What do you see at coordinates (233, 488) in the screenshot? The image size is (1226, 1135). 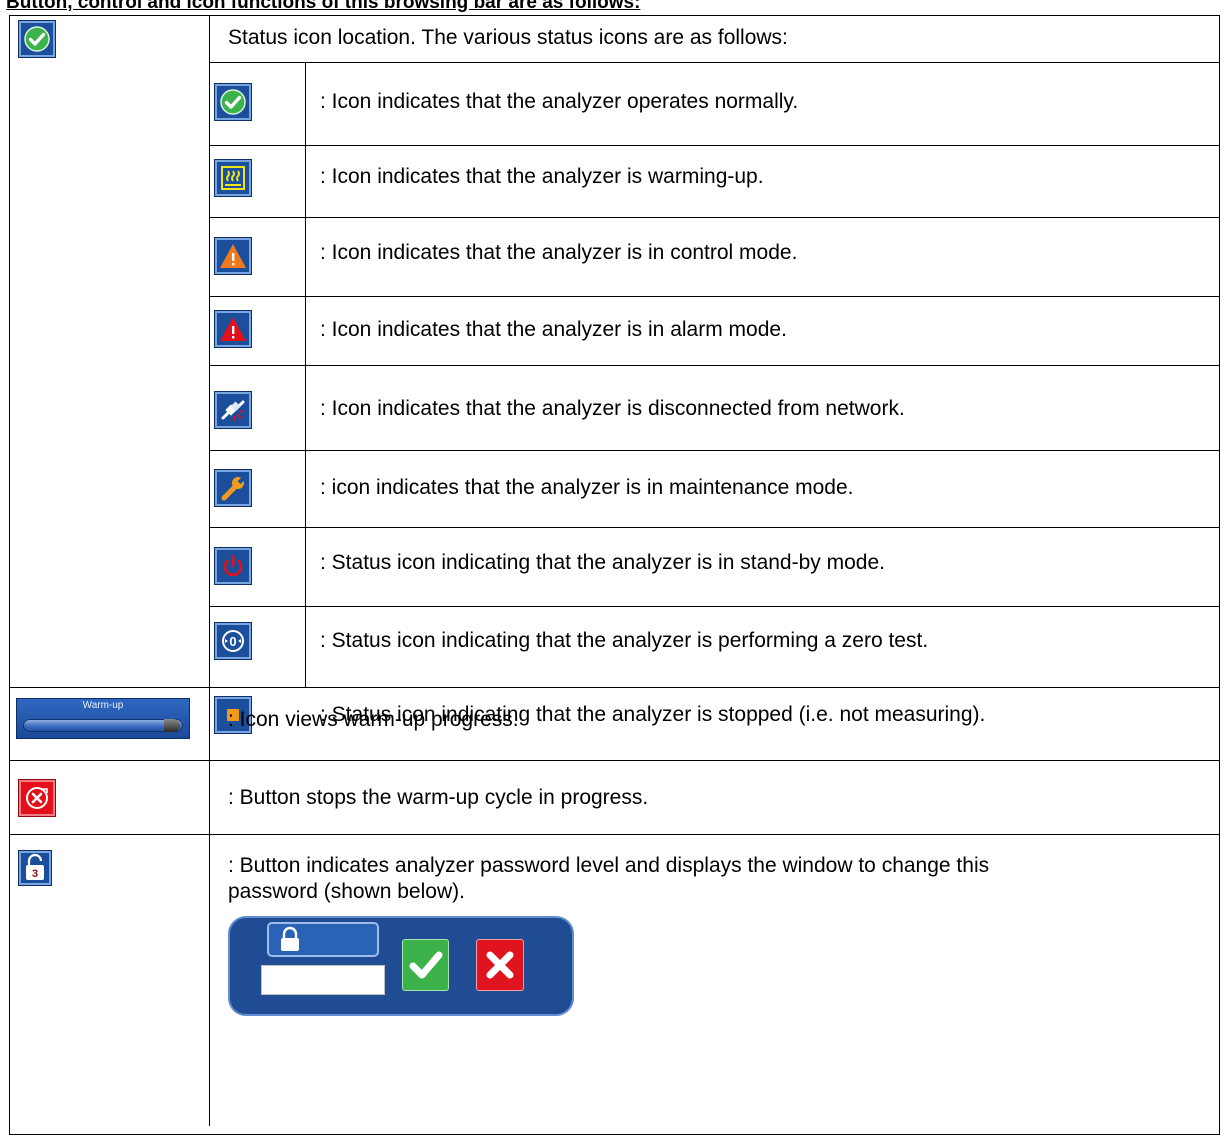 I see `wrench-icon` at bounding box center [233, 488].